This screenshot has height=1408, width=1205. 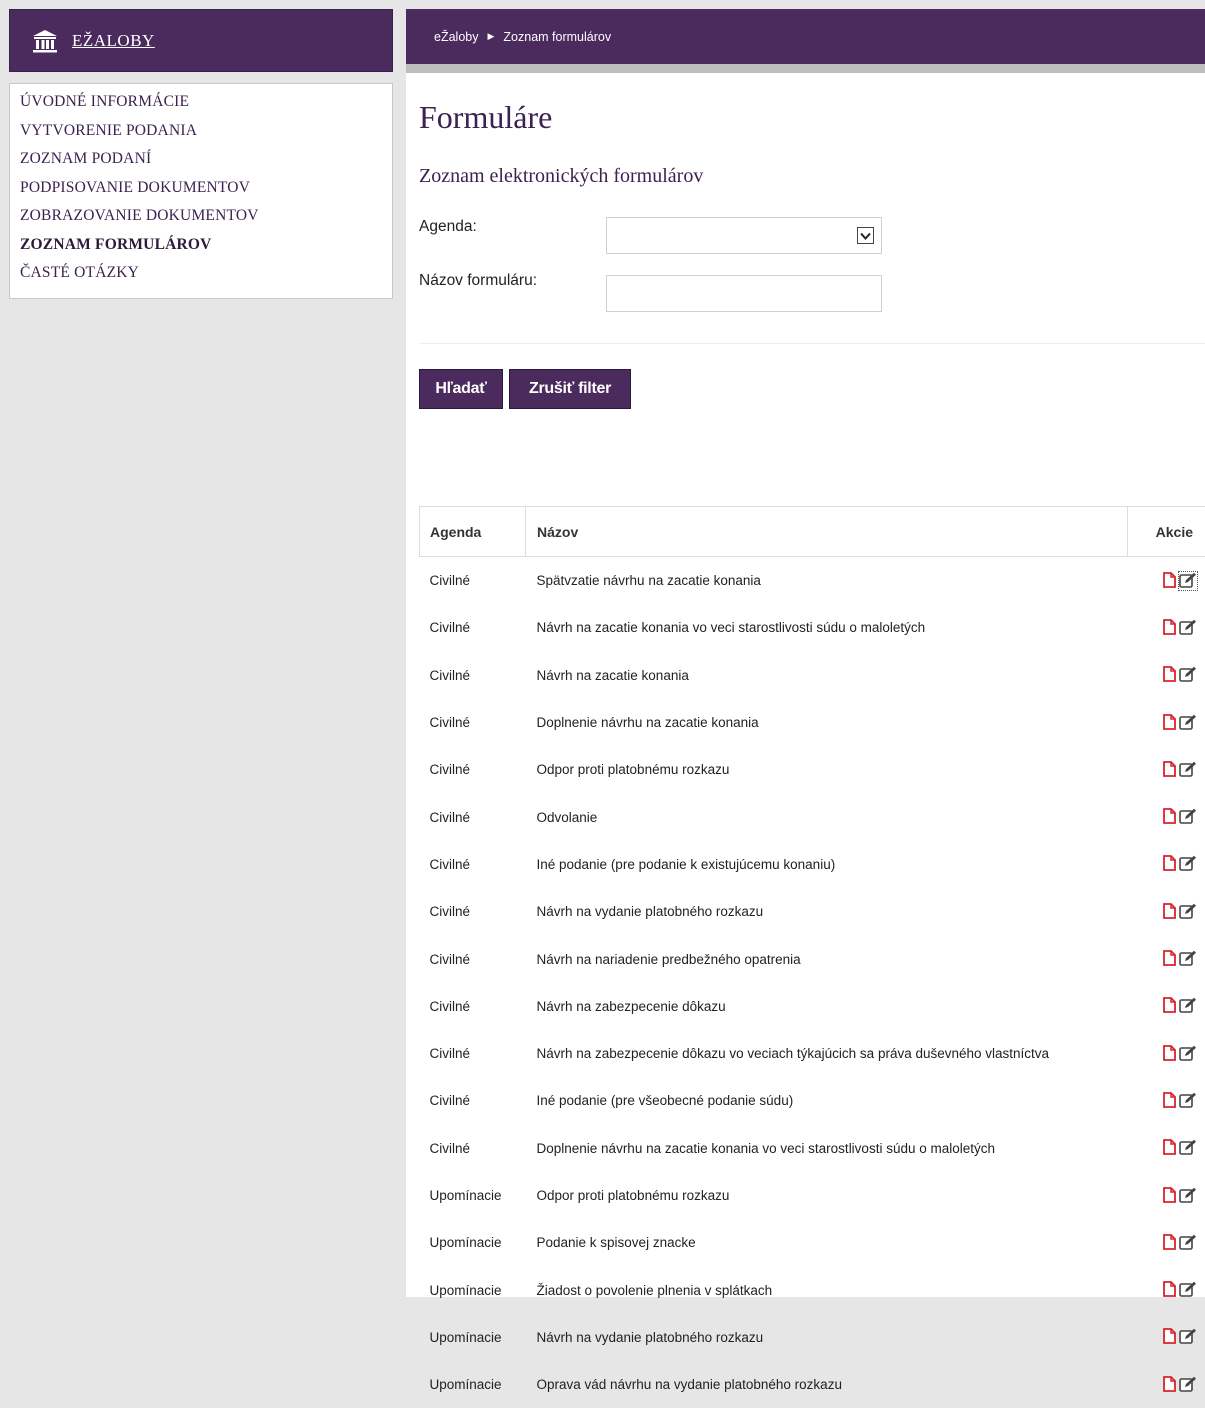 I want to click on table-row: CivilnéNávrh na zacatie konania, so click(x=812, y=675).